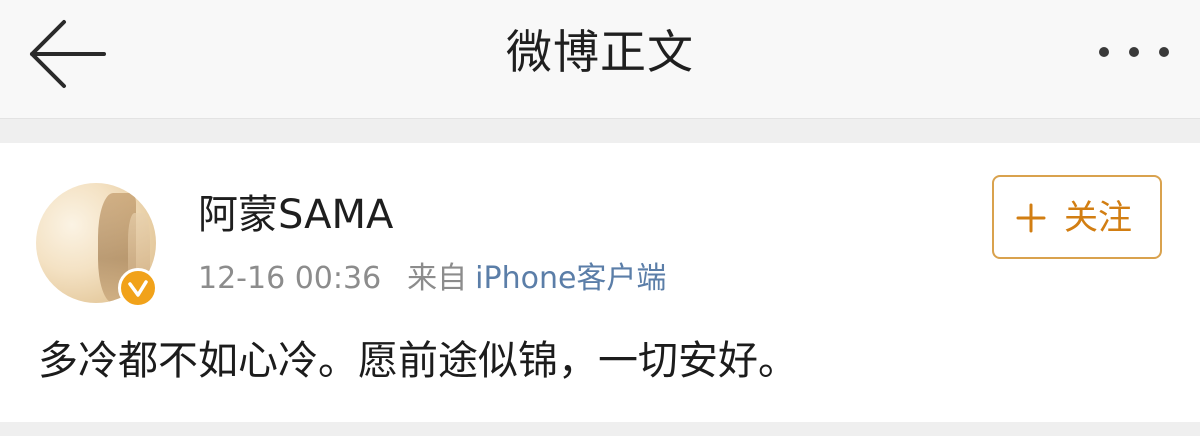 The height and width of the screenshot is (436, 1200). I want to click on verified-badge, so click(138, 288).